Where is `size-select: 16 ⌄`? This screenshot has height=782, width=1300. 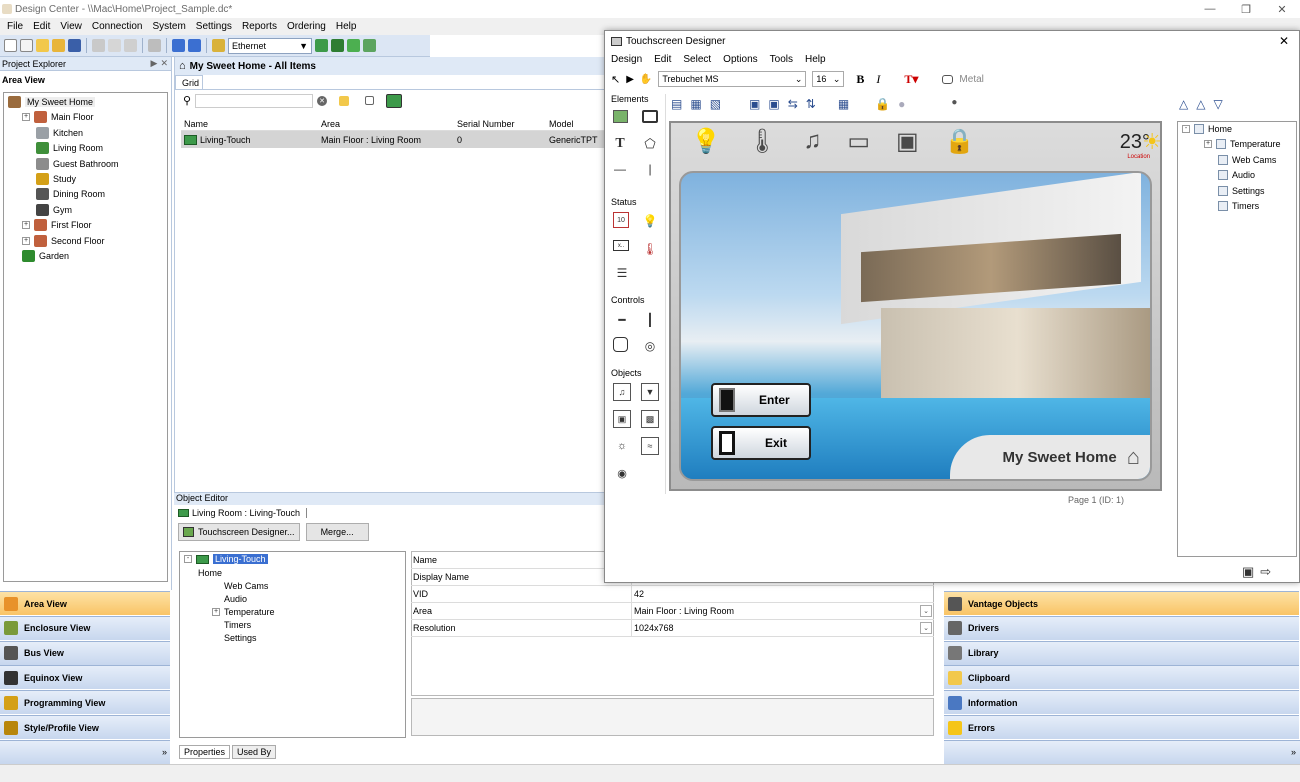 size-select: 16 ⌄ is located at coordinates (828, 79).